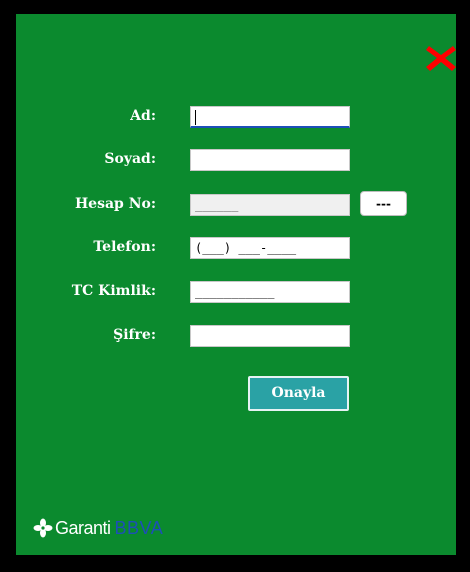 This screenshot has width=470, height=572. I want to click on tc-kimlik-label: TC Kimlik:, so click(113, 291).